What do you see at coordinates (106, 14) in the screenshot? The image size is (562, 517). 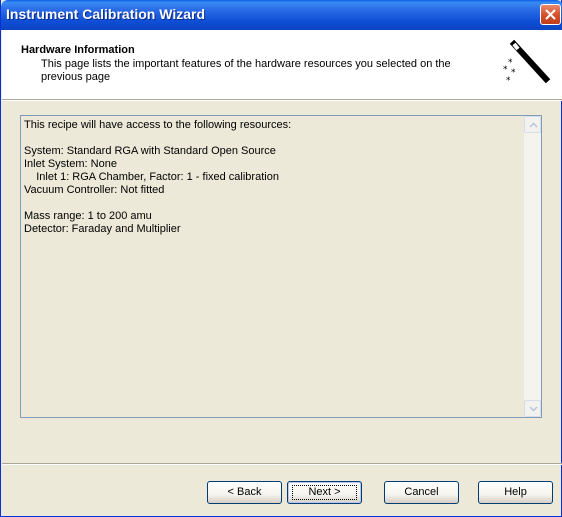 I see `window-title: Instrument Calibration Wizard` at bounding box center [106, 14].